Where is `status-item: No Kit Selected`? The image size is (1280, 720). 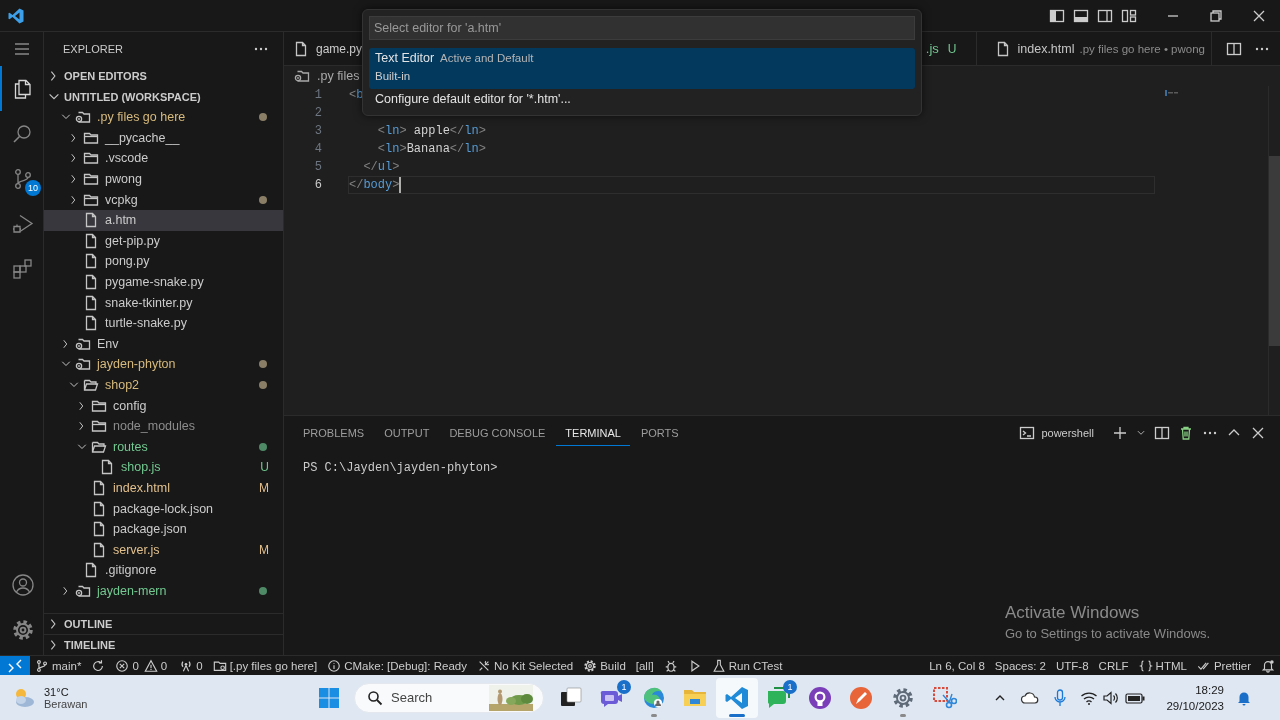
status-item: No Kit Selected is located at coordinates (525, 665).